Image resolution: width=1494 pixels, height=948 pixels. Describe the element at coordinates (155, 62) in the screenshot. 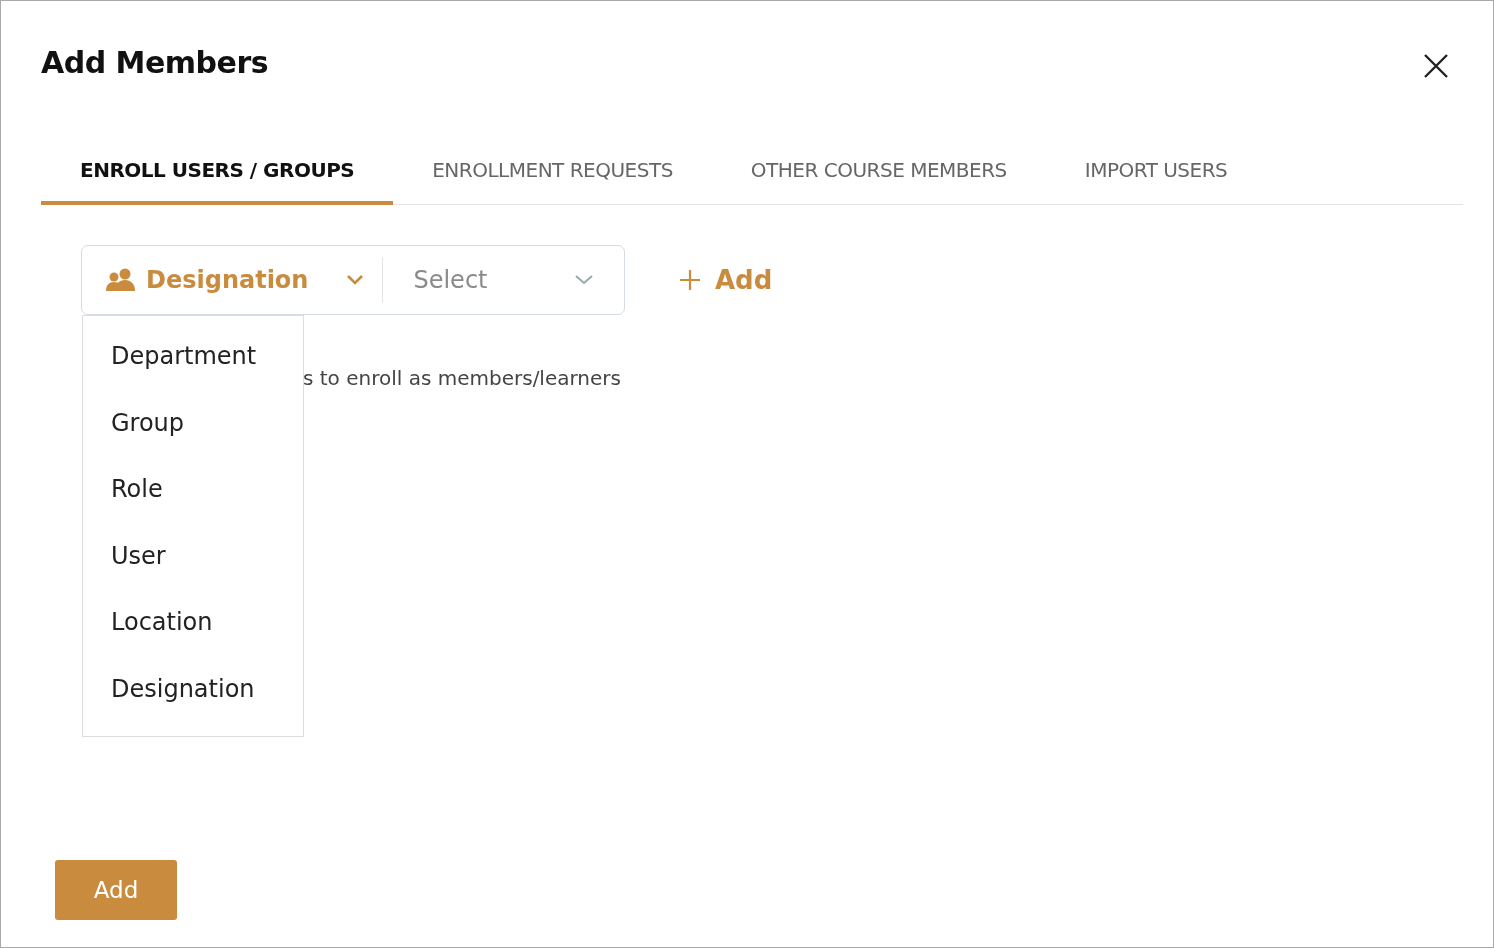

I see `dialog-title: Add Members` at that location.